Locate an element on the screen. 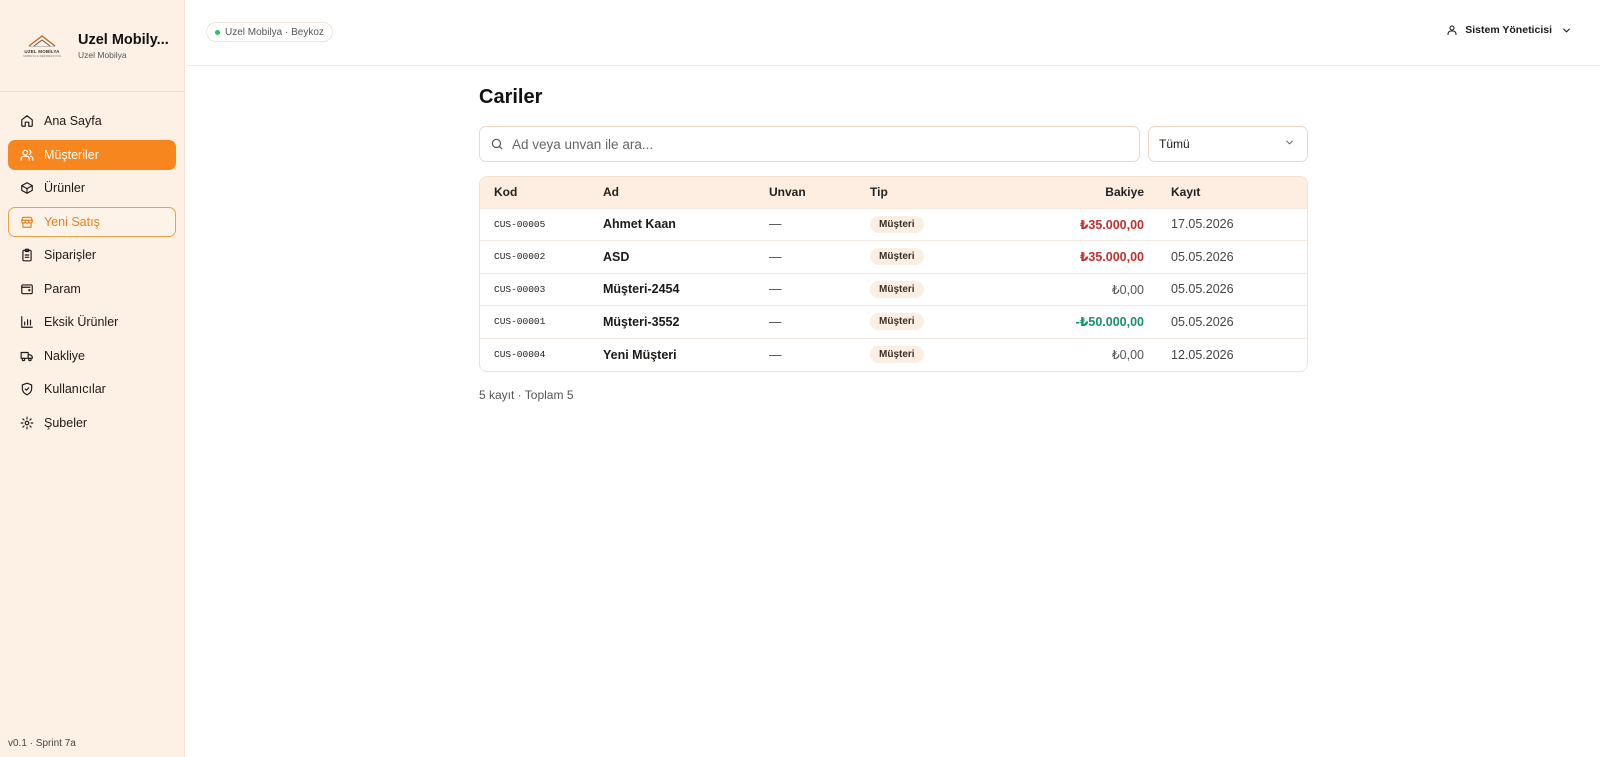  sidebar-item-label: Şubeler is located at coordinates (66, 422).